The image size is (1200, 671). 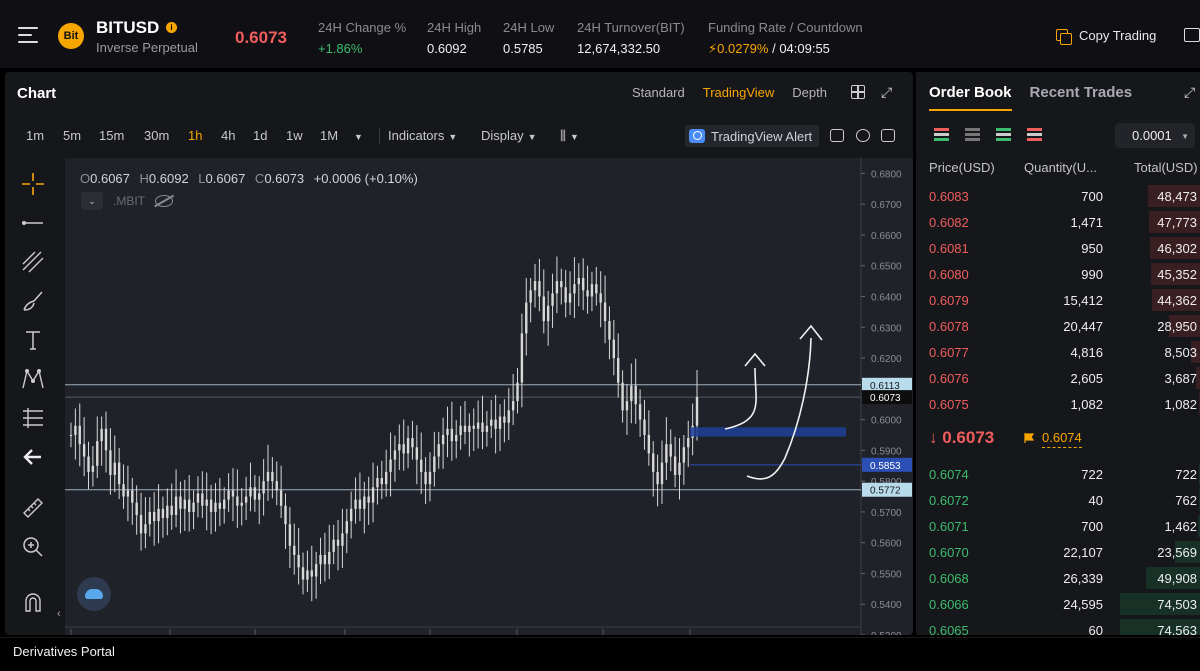 I want to click on tab-recent-trades: Recent Trades, so click(x=1081, y=97).